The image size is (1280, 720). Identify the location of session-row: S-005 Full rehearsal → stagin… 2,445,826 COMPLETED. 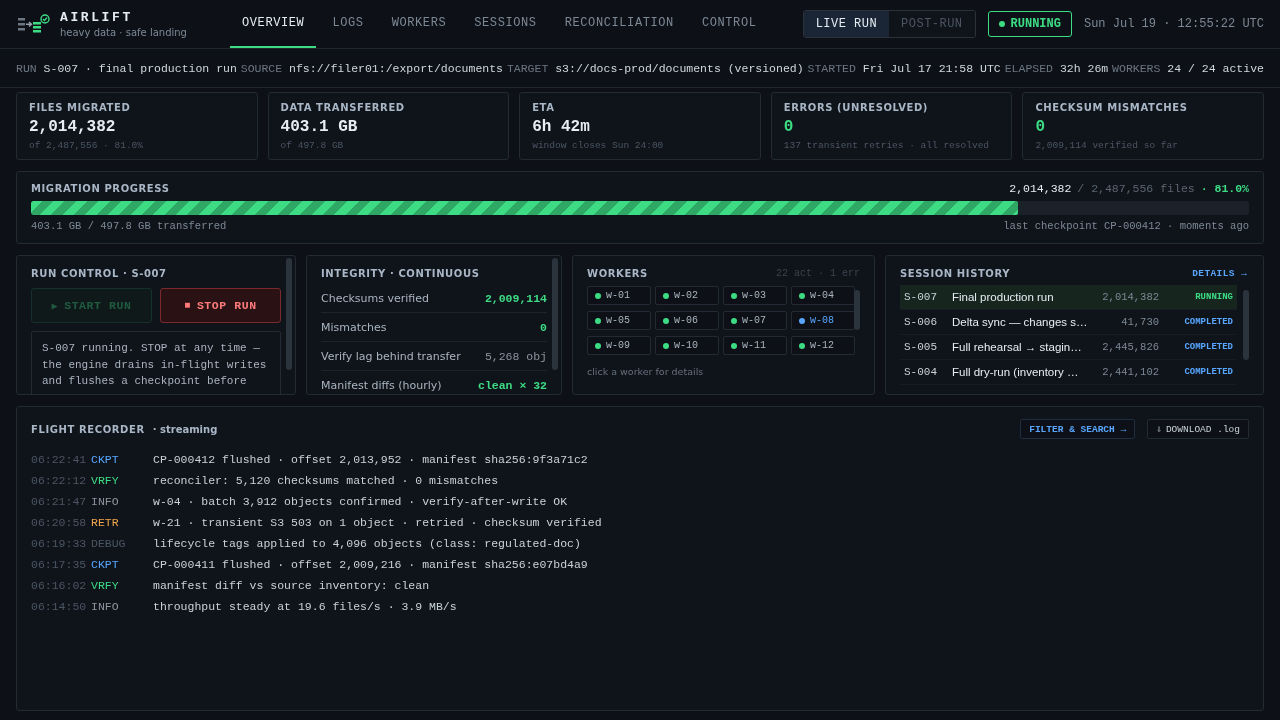
(1068, 347).